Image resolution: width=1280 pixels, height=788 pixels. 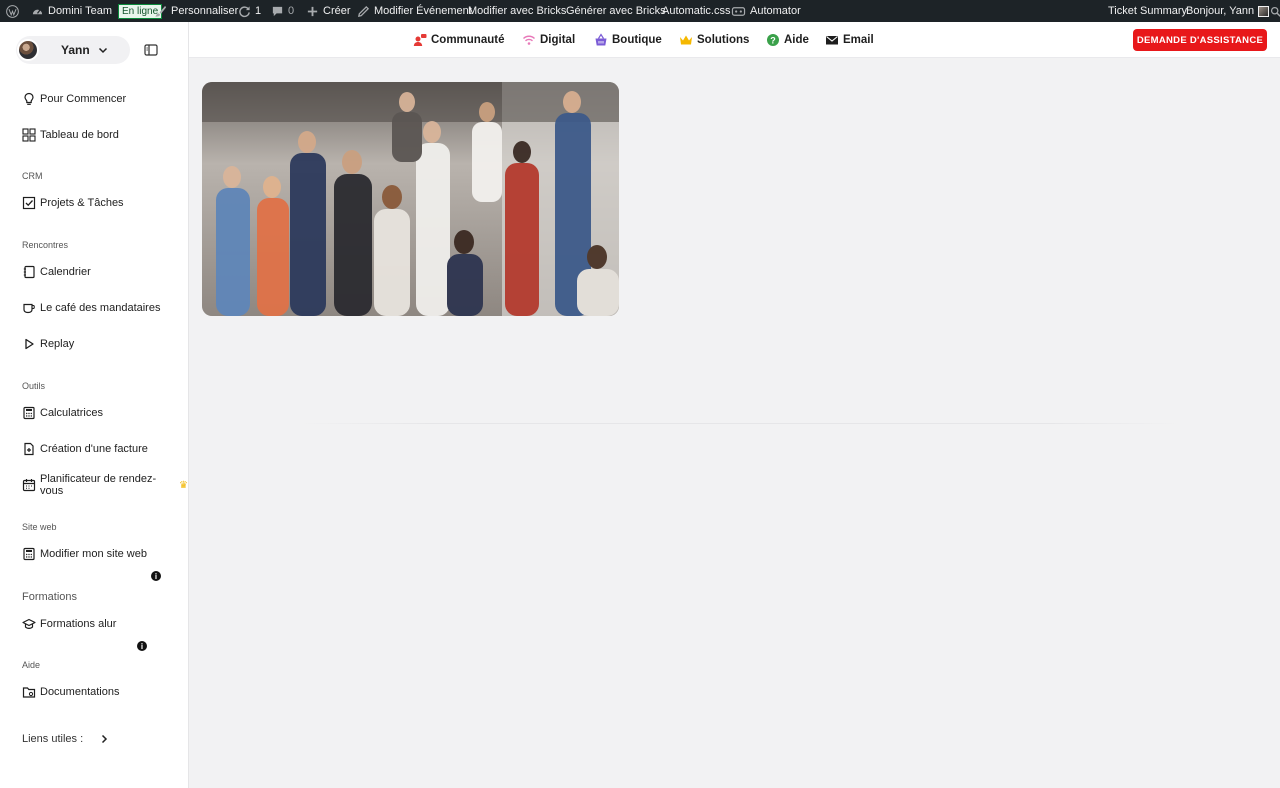 I want to click on section-label-meetings: Rencontres, so click(x=45, y=245).